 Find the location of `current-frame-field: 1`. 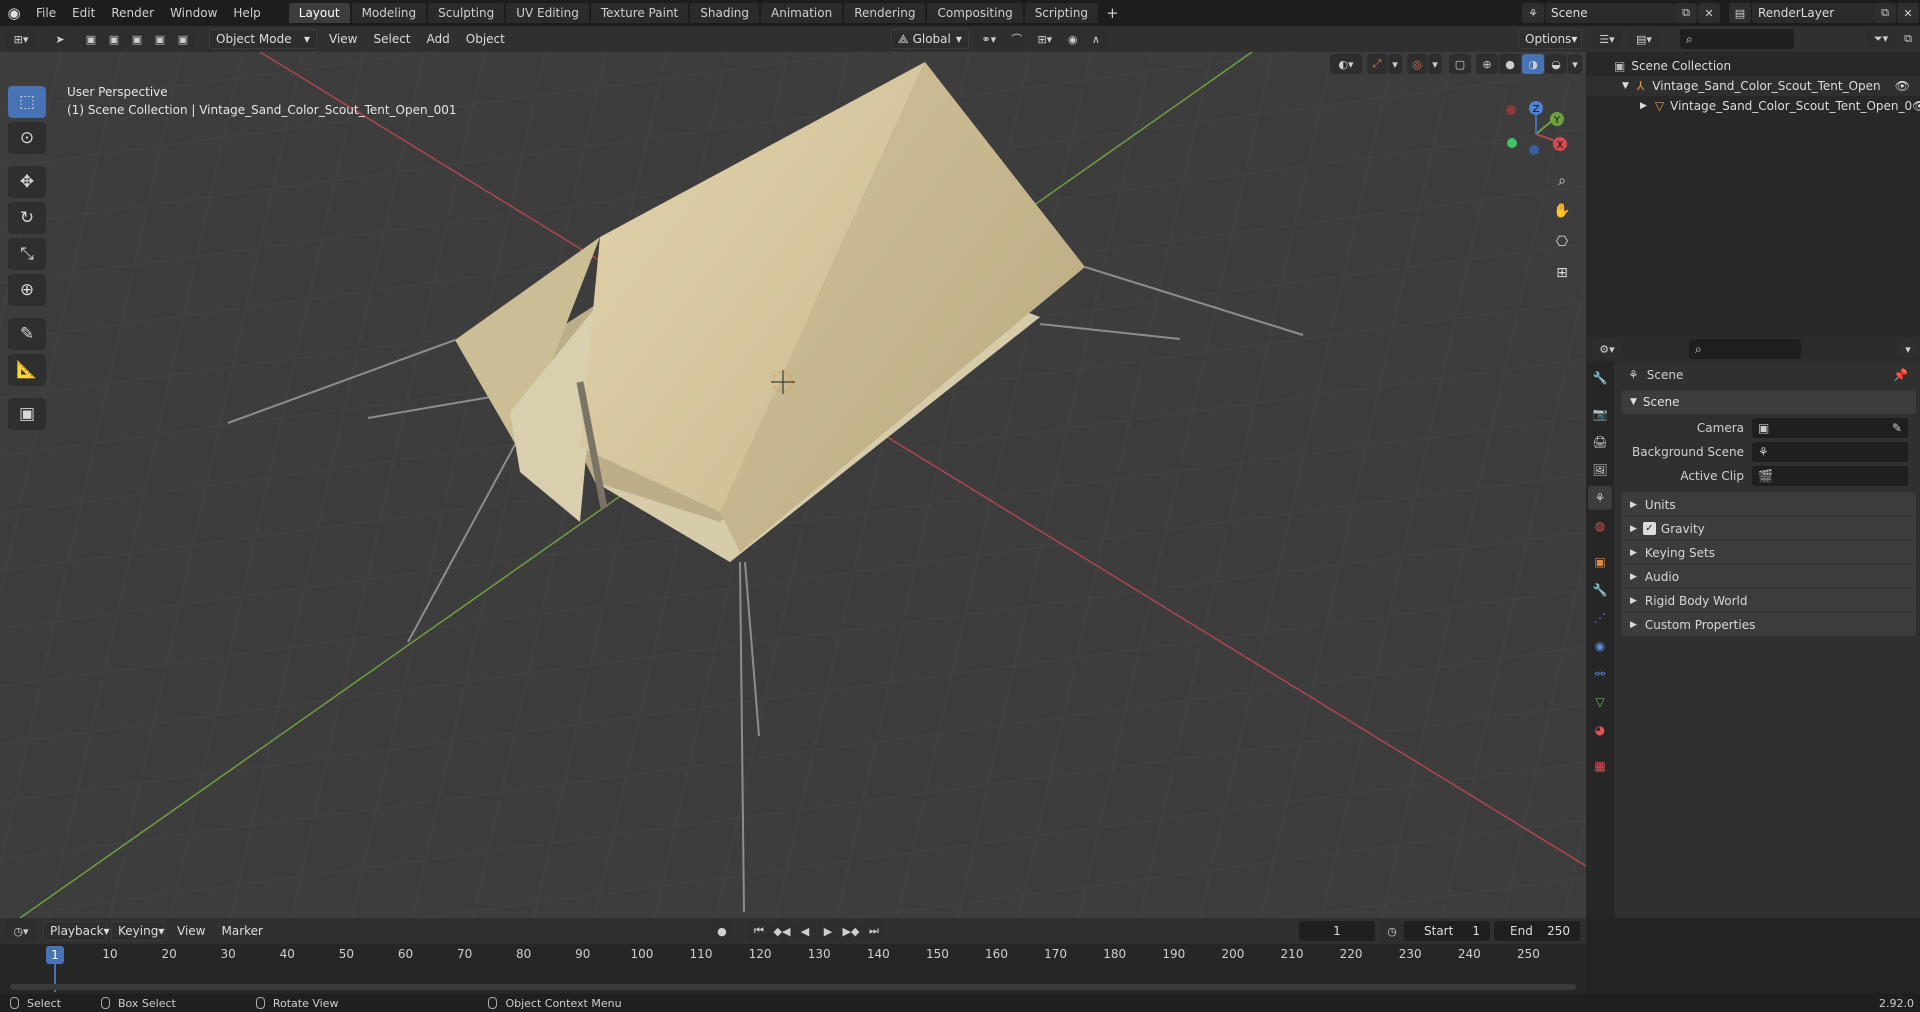

current-frame-field: 1 is located at coordinates (1337, 931).